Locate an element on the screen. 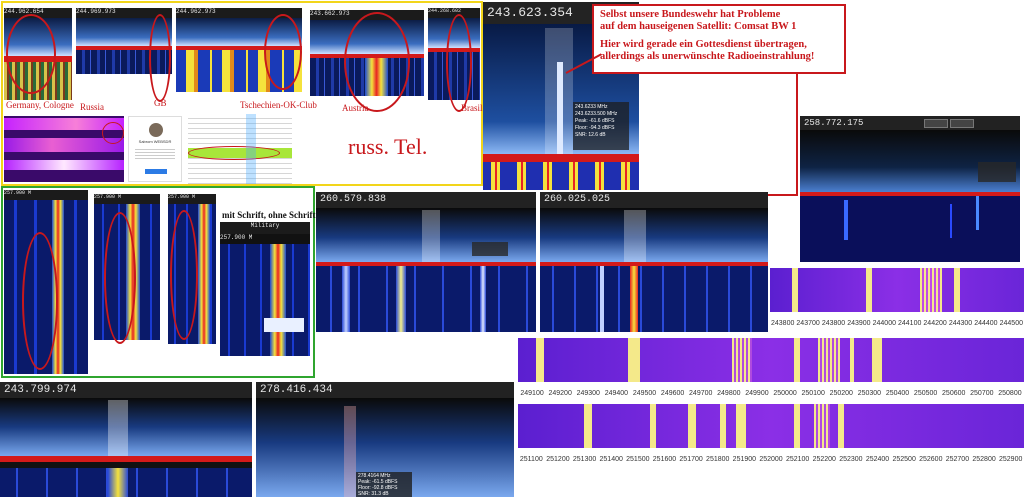 The height and width of the screenshot is (497, 1024). sdr-panel-260025: 260.025.025 is located at coordinates (654, 262).